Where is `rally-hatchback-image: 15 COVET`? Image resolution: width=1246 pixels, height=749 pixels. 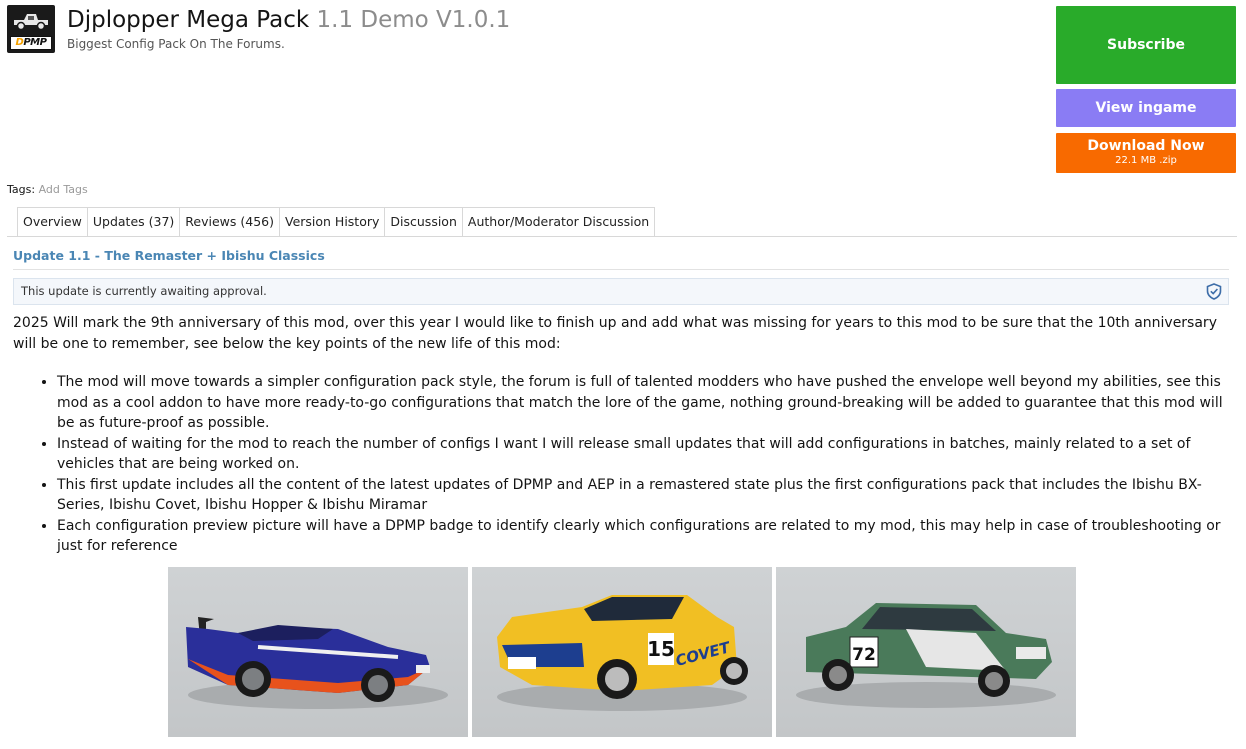
rally-hatchback-image: 15 COVET is located at coordinates (622, 653).